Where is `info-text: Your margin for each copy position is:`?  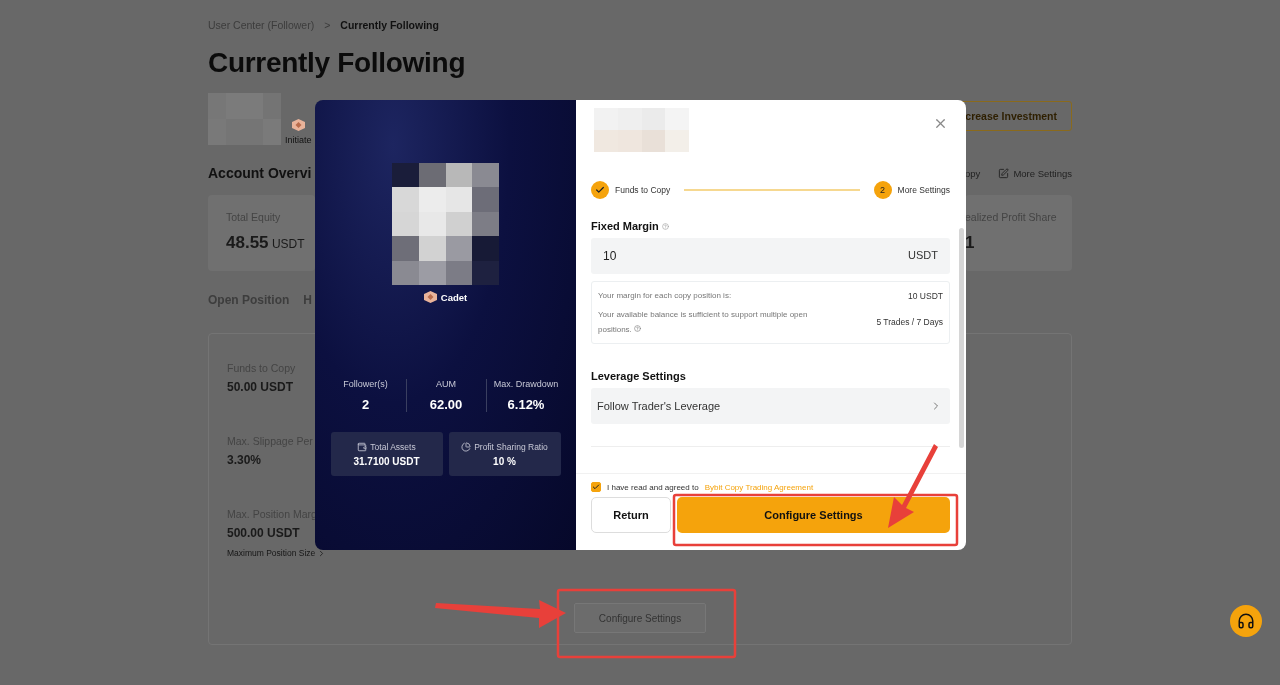
info-text: Your margin for each copy position is: is located at coordinates (665, 296).